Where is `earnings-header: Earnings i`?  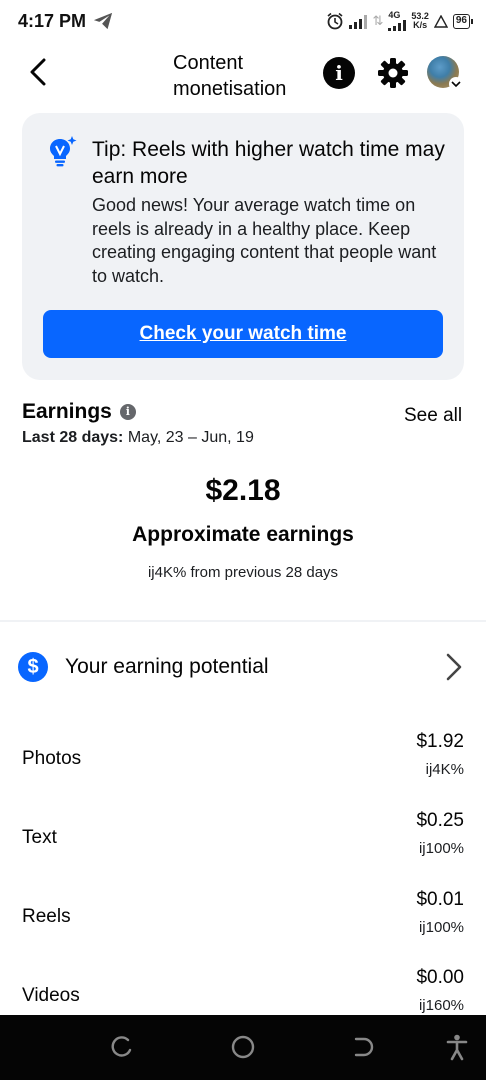 earnings-header: Earnings i is located at coordinates (79, 412).